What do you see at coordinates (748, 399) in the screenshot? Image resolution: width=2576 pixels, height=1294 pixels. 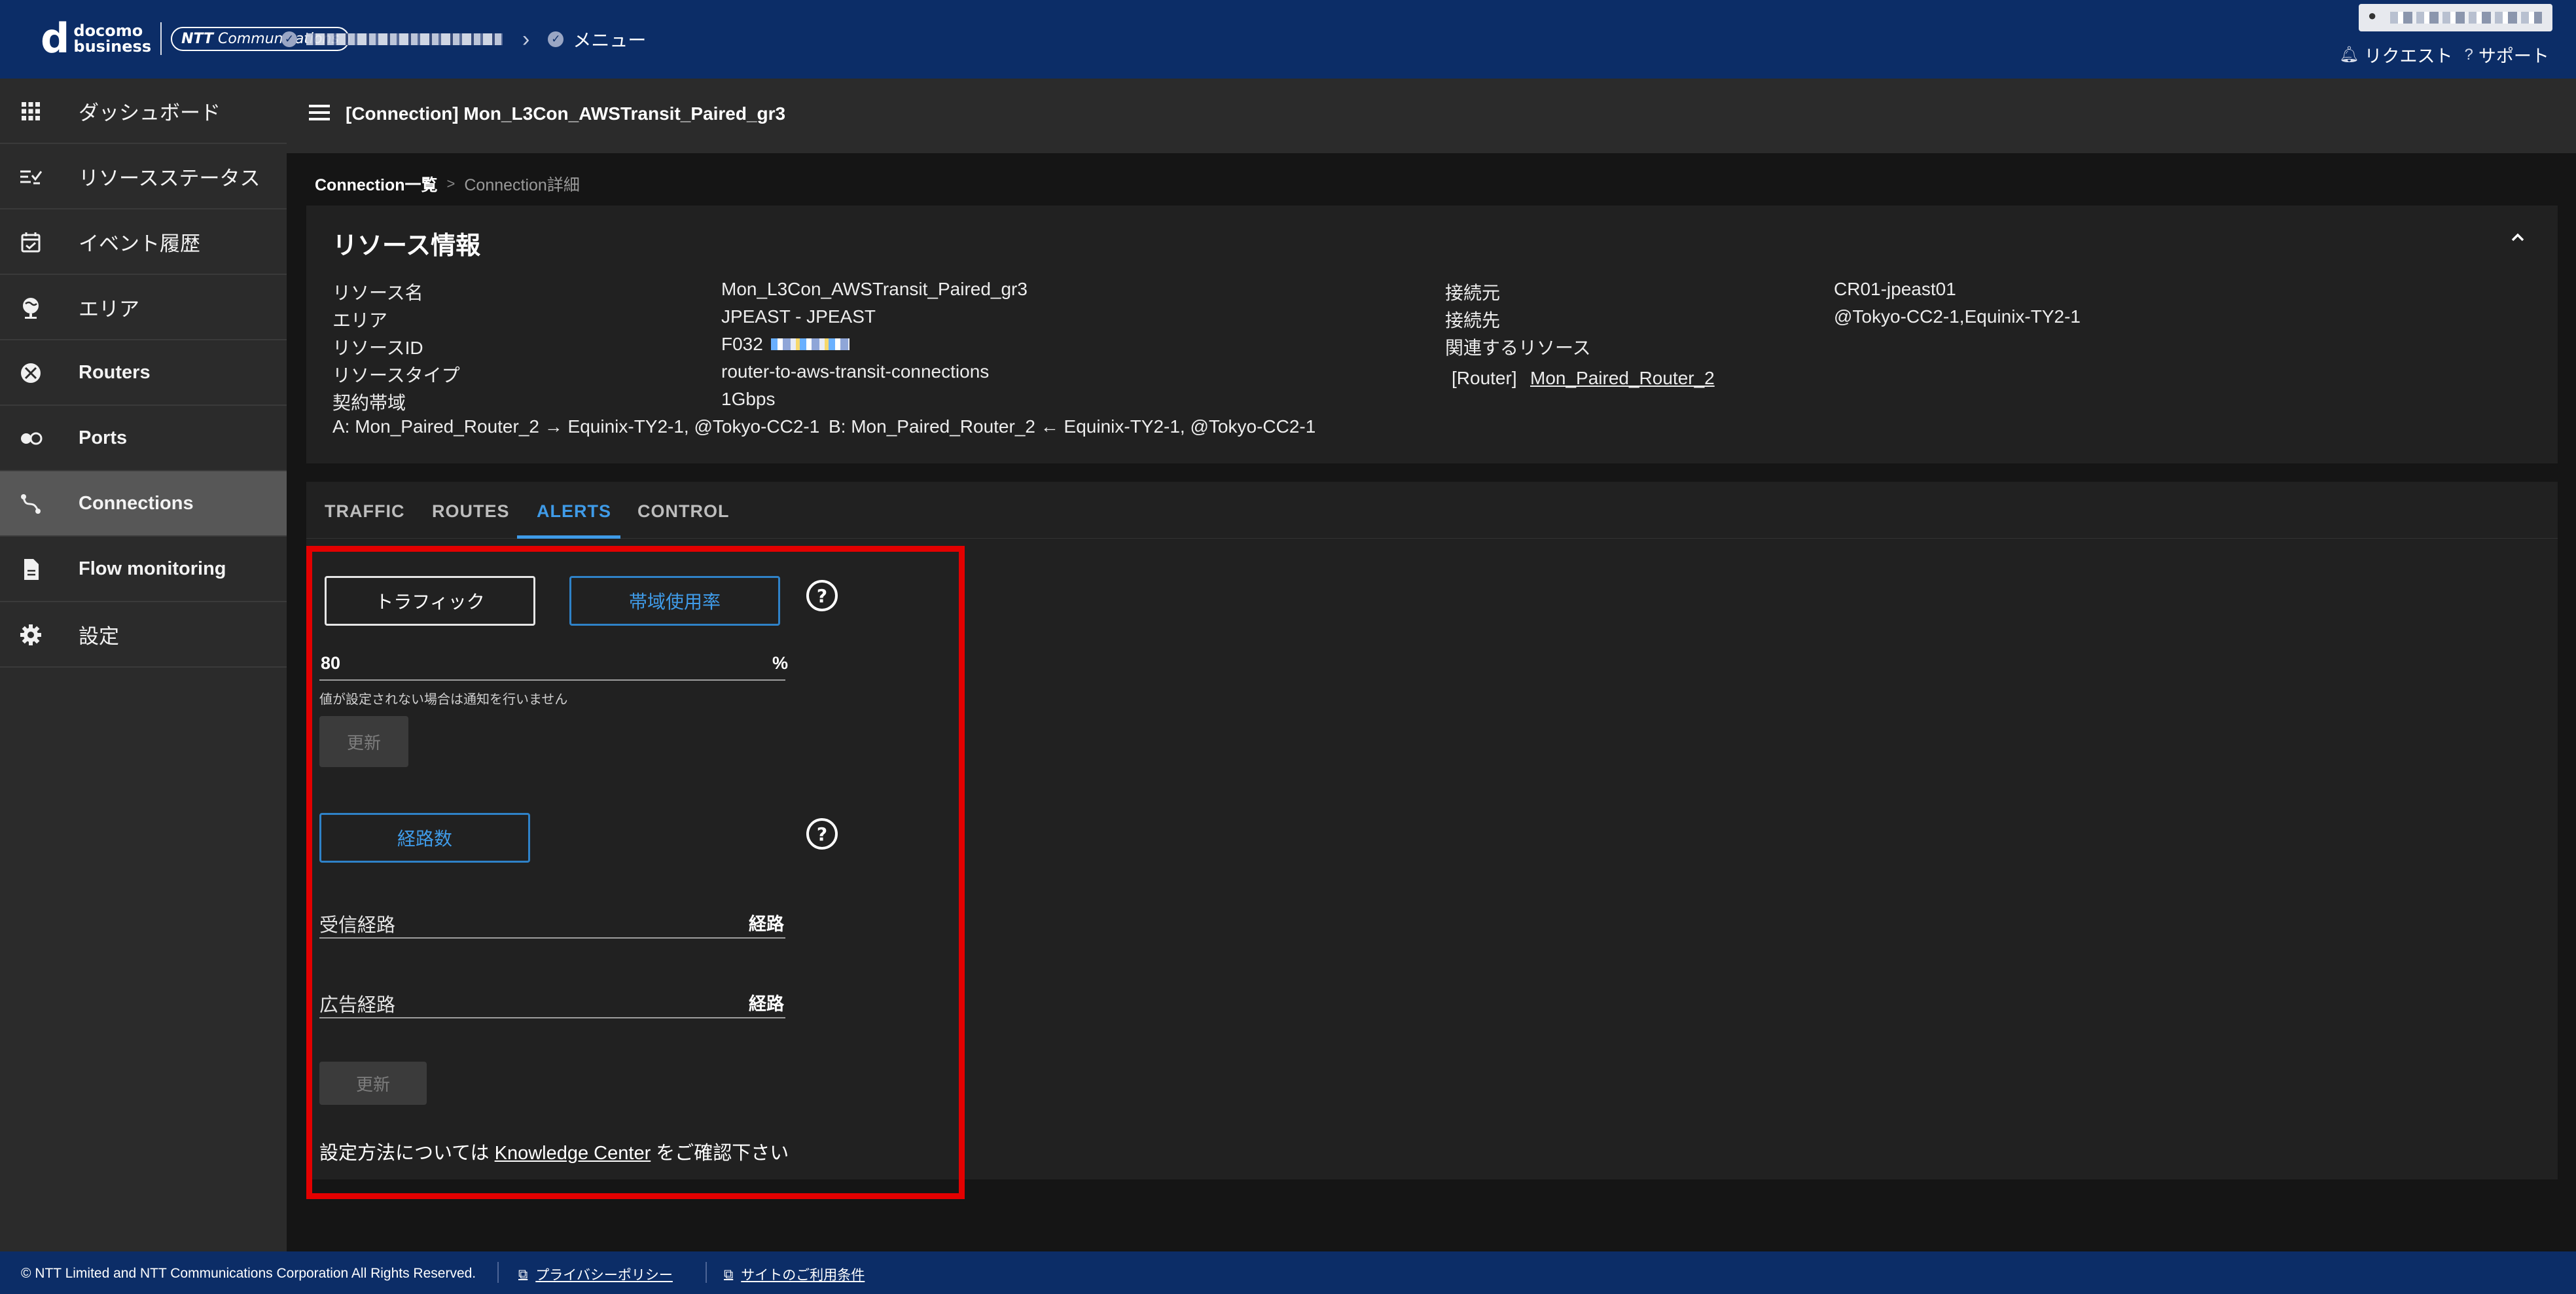 I see `bandwidth-value: 1Gbps` at bounding box center [748, 399].